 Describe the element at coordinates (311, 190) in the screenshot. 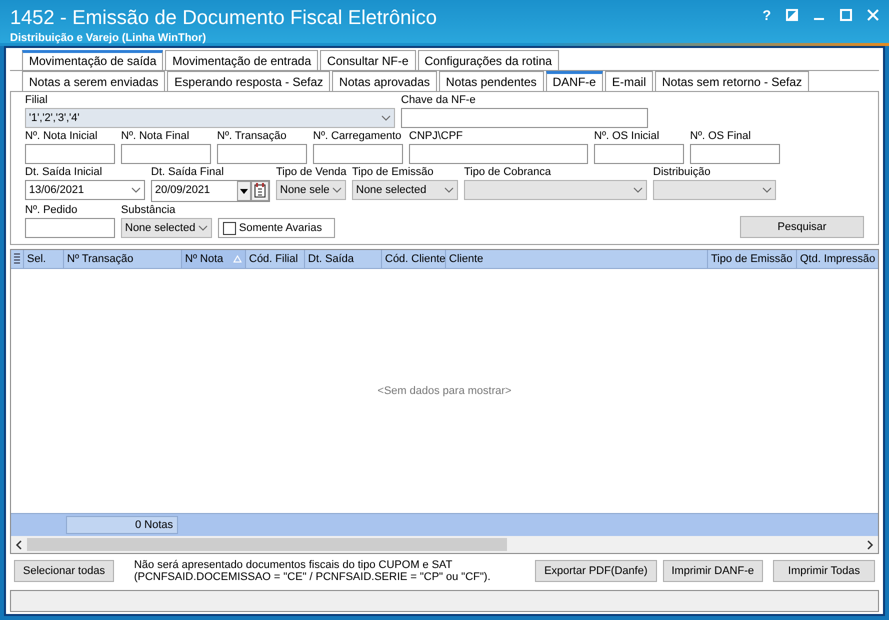

I see `dropdown-field: None sele` at that location.